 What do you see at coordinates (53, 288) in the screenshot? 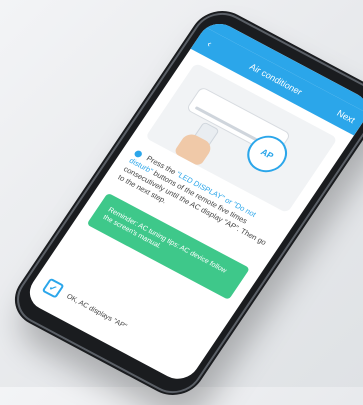
I see `check-icon: ✓` at bounding box center [53, 288].